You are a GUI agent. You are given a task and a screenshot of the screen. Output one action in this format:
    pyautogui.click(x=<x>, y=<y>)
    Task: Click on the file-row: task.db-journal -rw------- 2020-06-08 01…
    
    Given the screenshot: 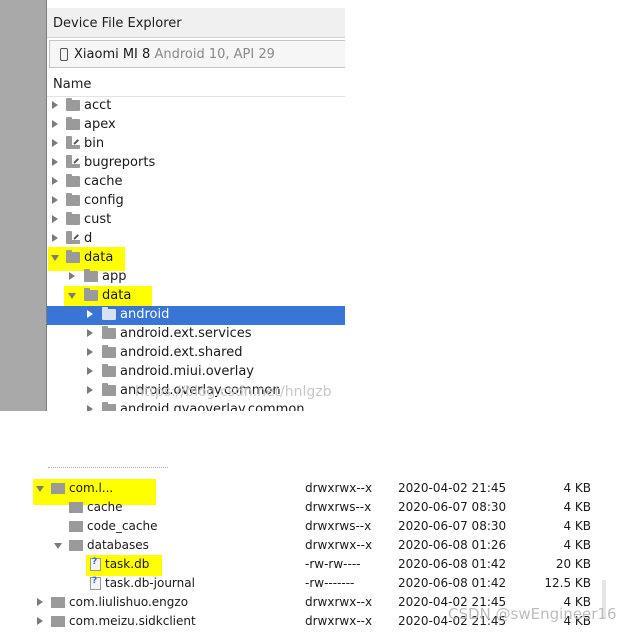 What is the action you would take?
    pyautogui.click(x=319, y=584)
    